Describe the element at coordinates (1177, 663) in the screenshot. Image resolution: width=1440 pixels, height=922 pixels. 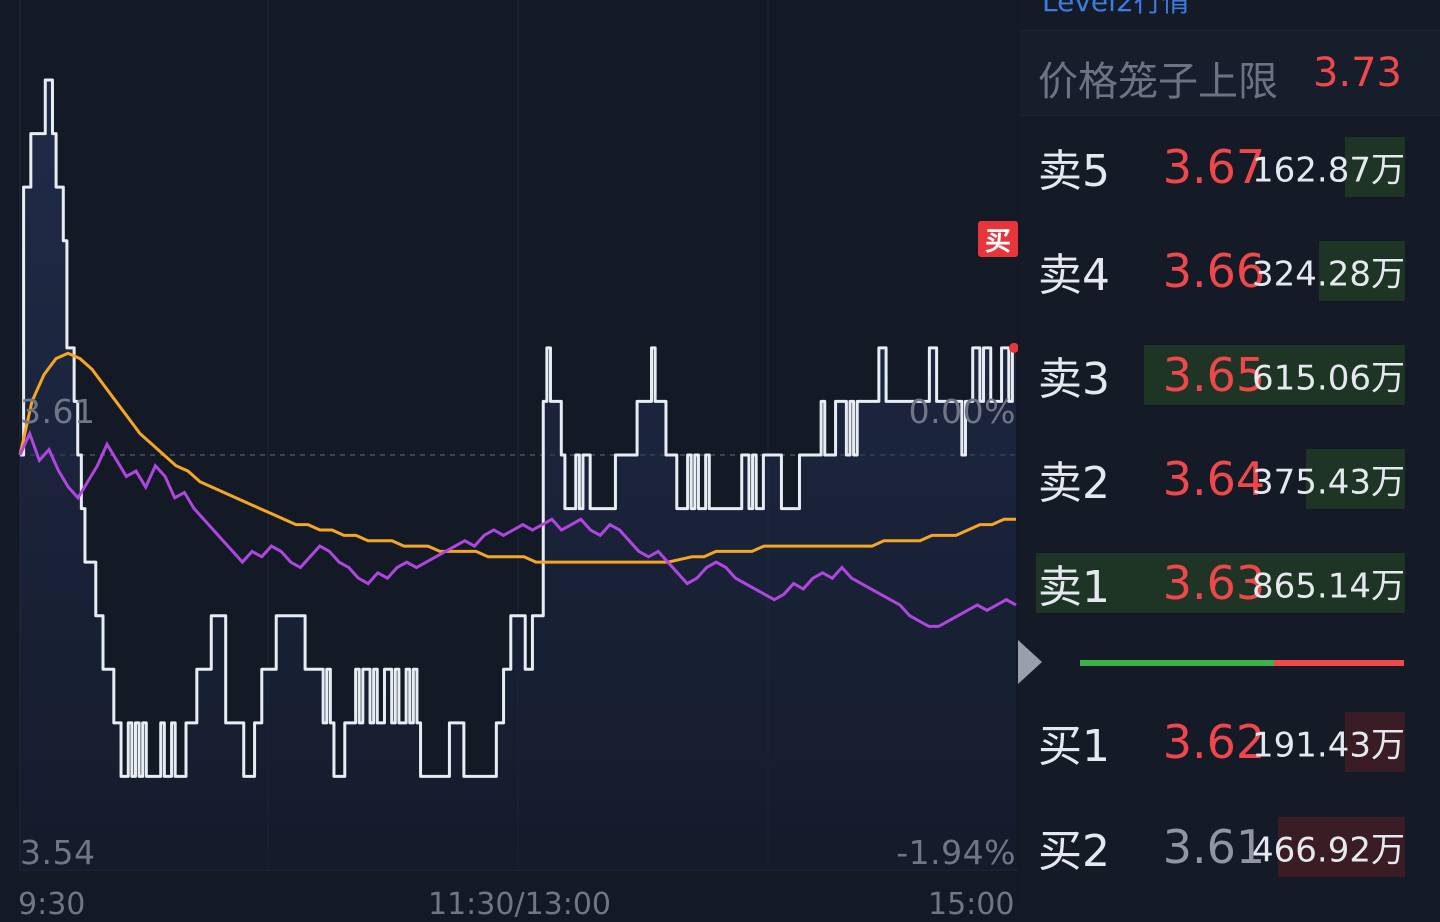
I see `buy-ratio-bar` at that location.